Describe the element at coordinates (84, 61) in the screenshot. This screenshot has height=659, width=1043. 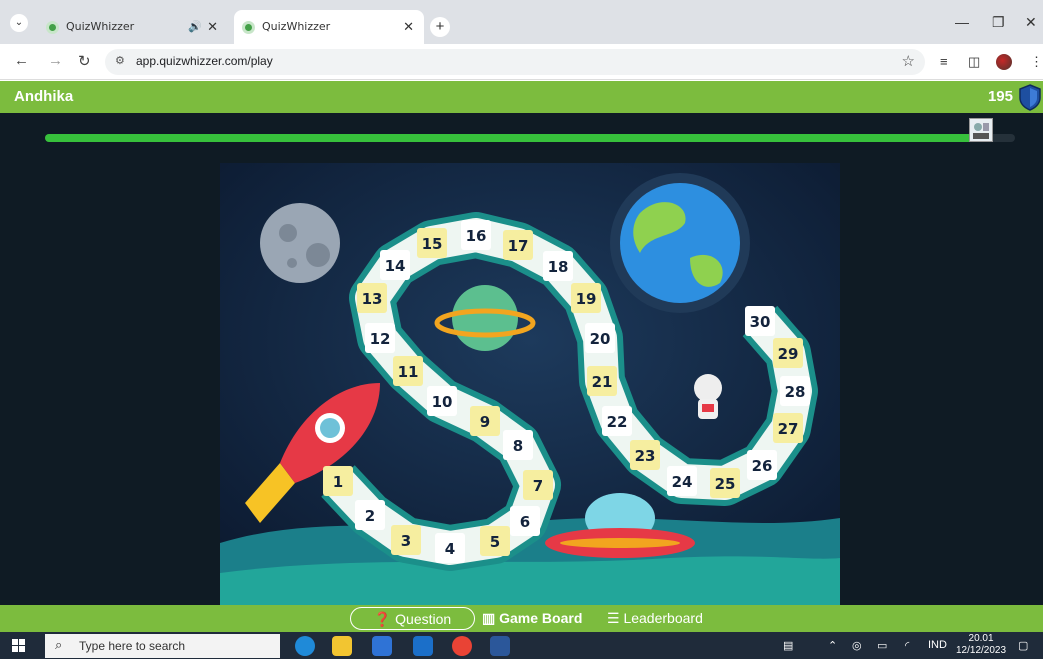
I see `reload-icon: ↻` at that location.